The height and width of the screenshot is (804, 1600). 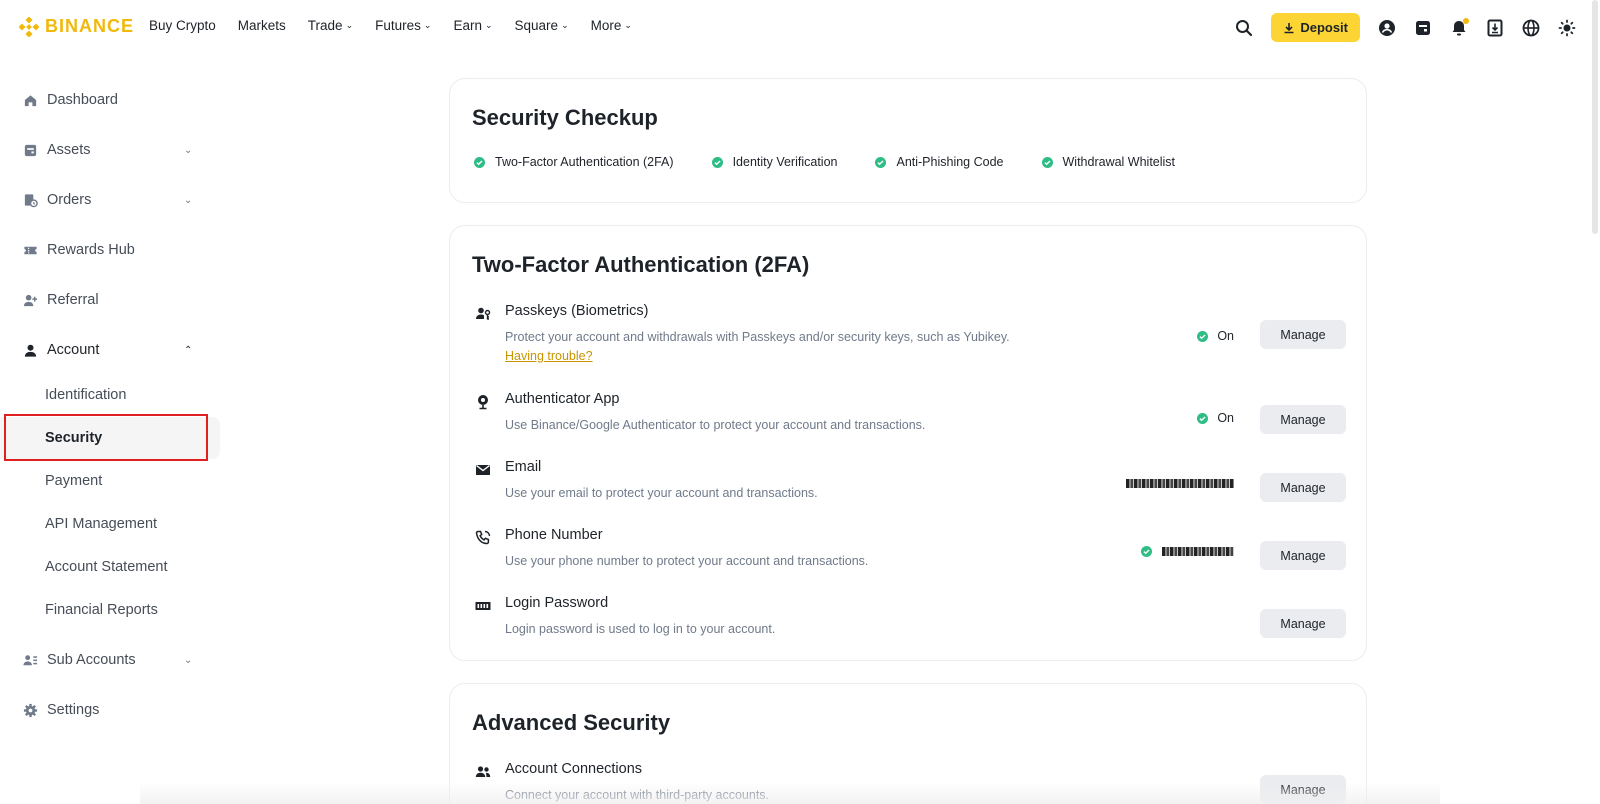 What do you see at coordinates (565, 117) in the screenshot?
I see `security-checkup-title: Security Checkup` at bounding box center [565, 117].